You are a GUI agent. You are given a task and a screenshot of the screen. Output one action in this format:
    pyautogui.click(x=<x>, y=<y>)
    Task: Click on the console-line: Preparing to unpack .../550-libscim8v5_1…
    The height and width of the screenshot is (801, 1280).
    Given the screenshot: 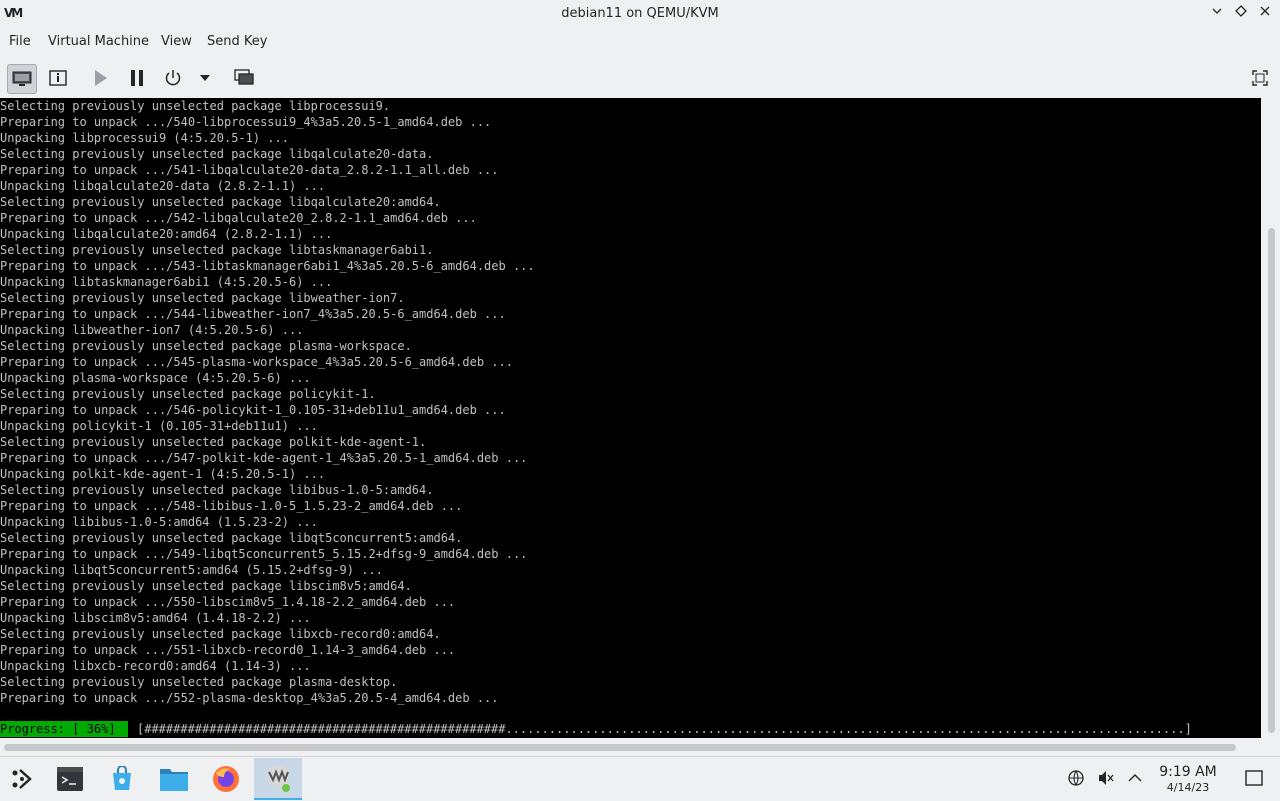 What is the action you would take?
    pyautogui.click(x=228, y=602)
    